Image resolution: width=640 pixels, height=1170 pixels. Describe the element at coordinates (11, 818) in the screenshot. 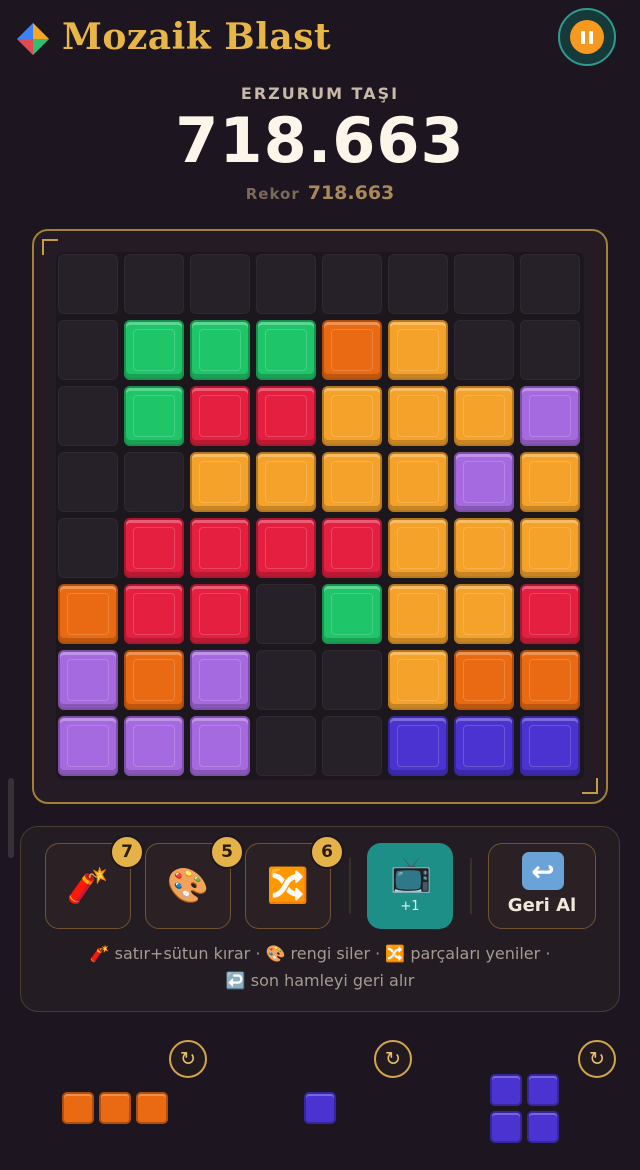

I see `edge-handle` at that location.